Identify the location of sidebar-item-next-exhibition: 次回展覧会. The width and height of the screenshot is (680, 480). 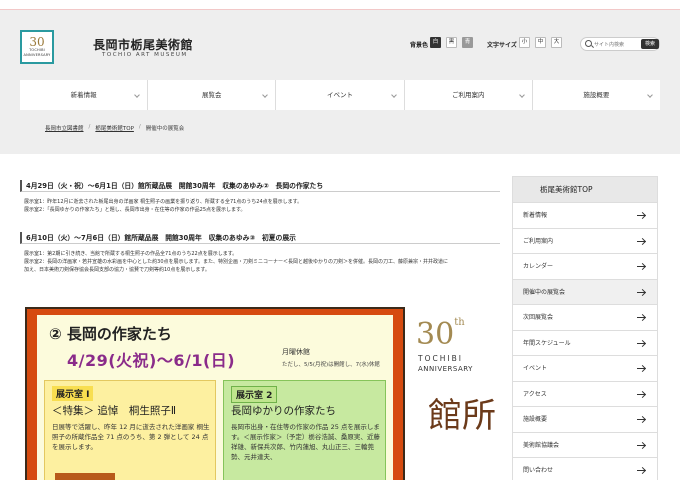
(585, 318).